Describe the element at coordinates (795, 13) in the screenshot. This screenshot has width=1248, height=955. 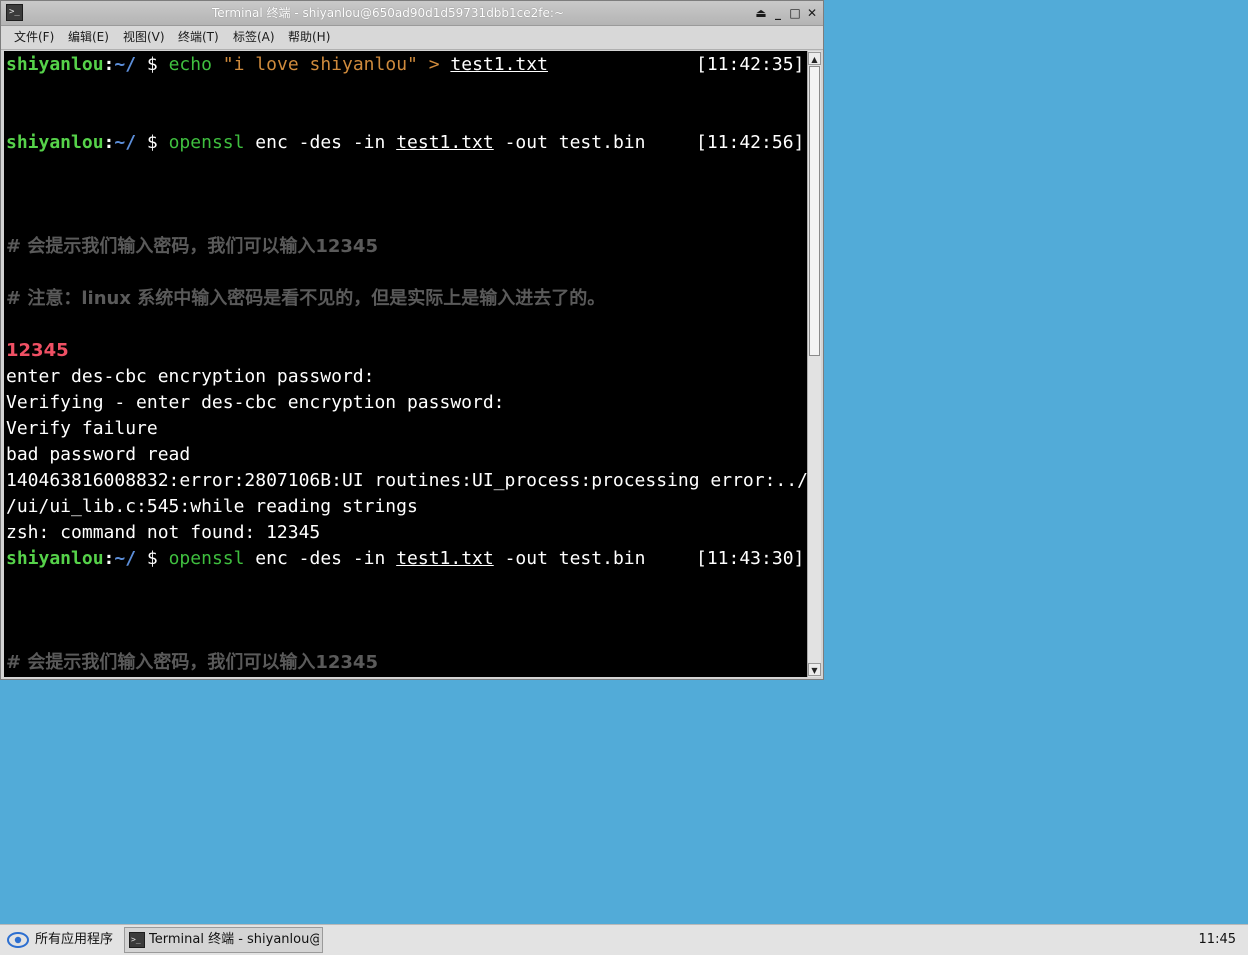
I see `maximize-icon: □` at that location.